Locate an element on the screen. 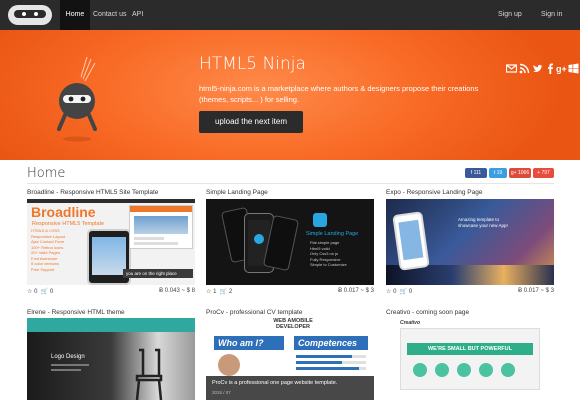 Image resolution: width=580 pixels, height=400 pixels. thumb-frame: WE'RE SMALL BUT POWERFUL is located at coordinates (470, 359).